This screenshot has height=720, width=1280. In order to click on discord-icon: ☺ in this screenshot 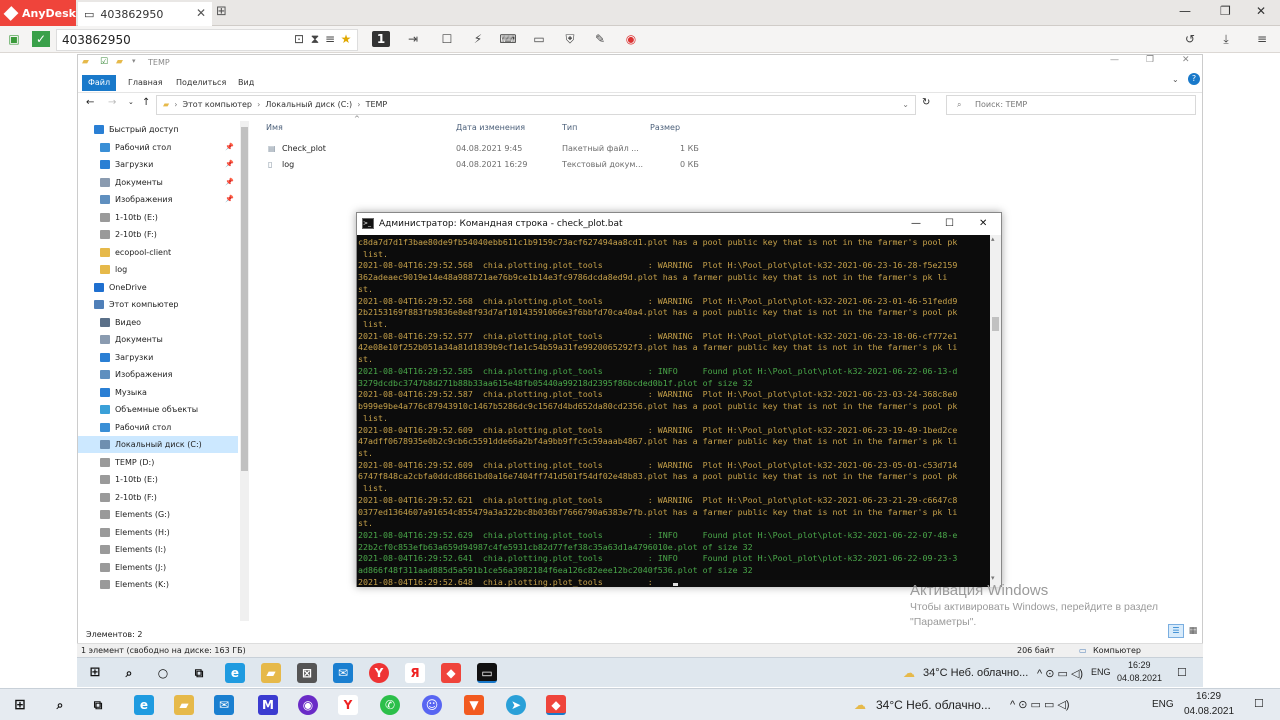, I will do `click(432, 705)`.